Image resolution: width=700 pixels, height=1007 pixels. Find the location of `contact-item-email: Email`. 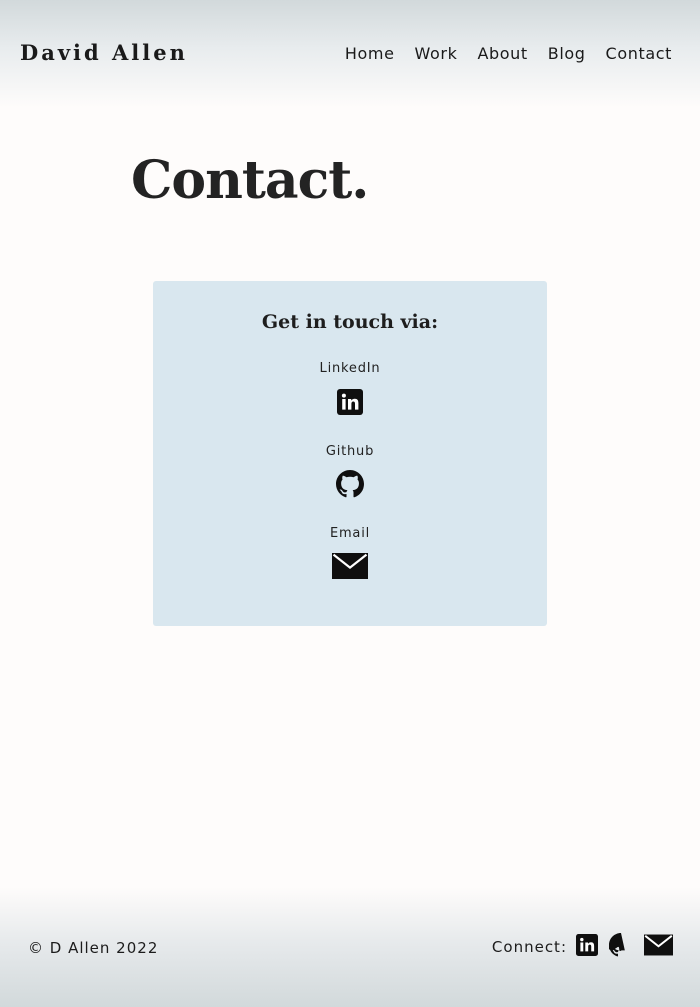

contact-item-email: Email is located at coordinates (350, 554).